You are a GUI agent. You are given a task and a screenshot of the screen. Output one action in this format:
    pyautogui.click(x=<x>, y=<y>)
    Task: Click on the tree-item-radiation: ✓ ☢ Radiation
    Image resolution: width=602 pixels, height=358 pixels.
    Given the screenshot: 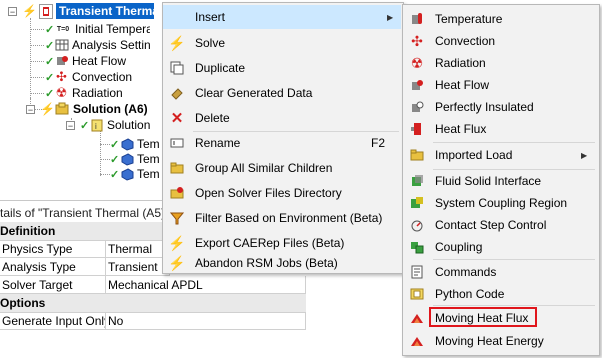 What is the action you would take?
    pyautogui.click(x=84, y=93)
    